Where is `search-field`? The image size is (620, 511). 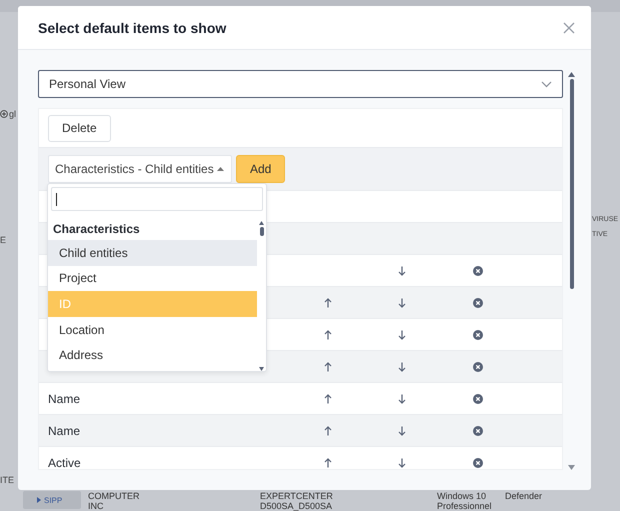 search-field is located at coordinates (157, 199).